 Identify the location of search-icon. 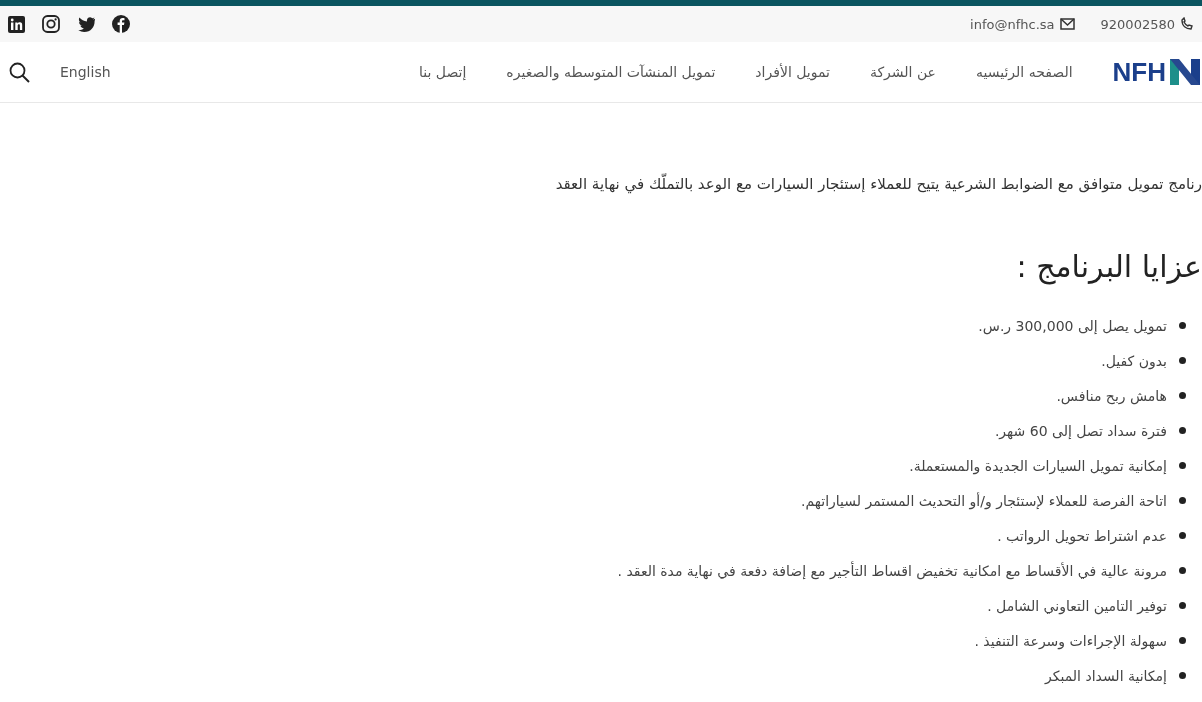
(19, 72).